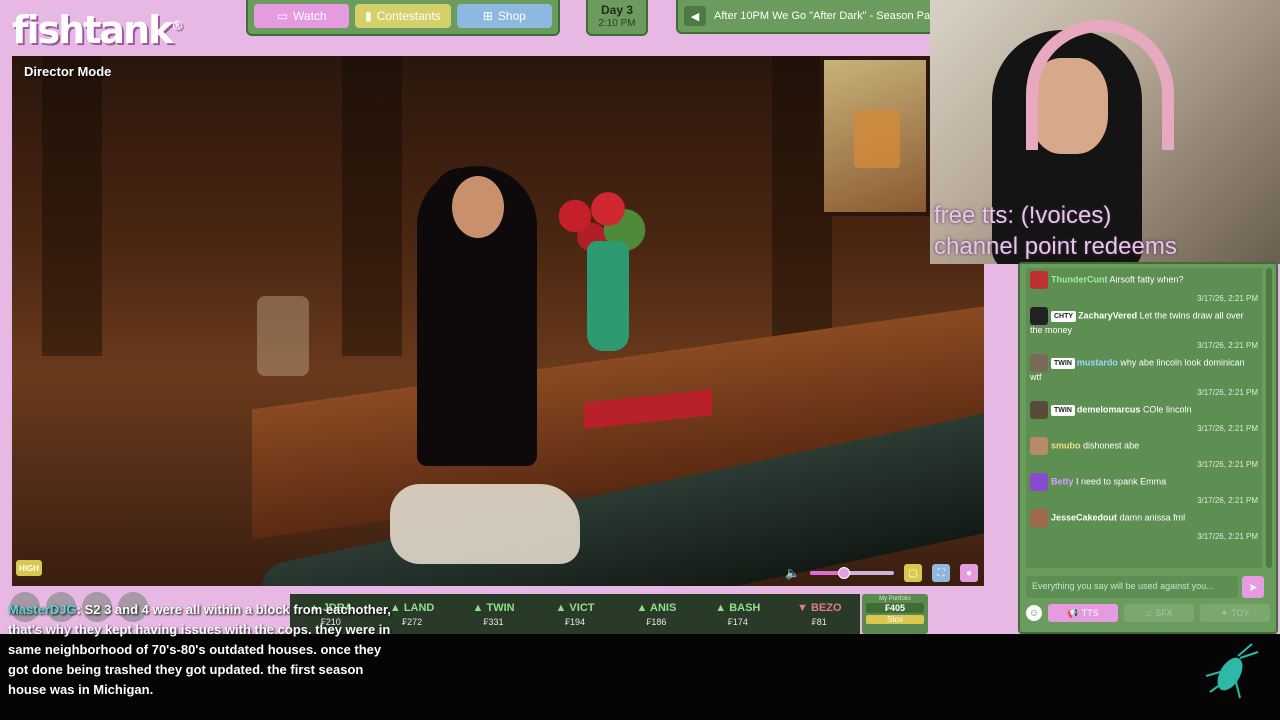 This screenshot has width=1280, height=720. What do you see at coordinates (283, 336) in the screenshot?
I see `glass-jar` at bounding box center [283, 336].